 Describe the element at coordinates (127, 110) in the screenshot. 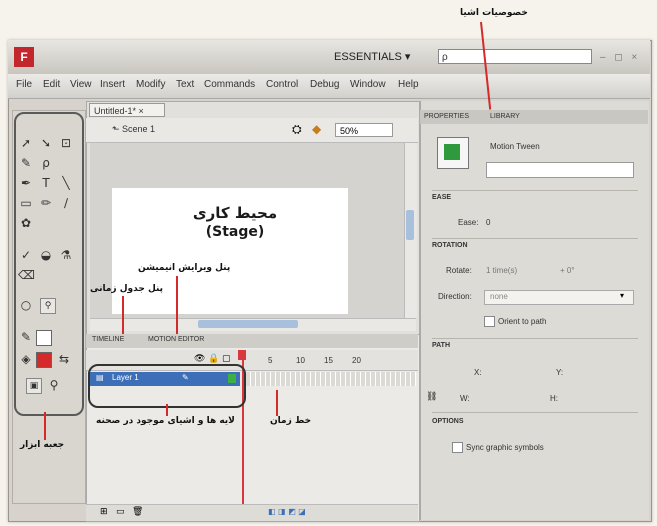

I see `document-tab: Untitled-1* ×` at that location.